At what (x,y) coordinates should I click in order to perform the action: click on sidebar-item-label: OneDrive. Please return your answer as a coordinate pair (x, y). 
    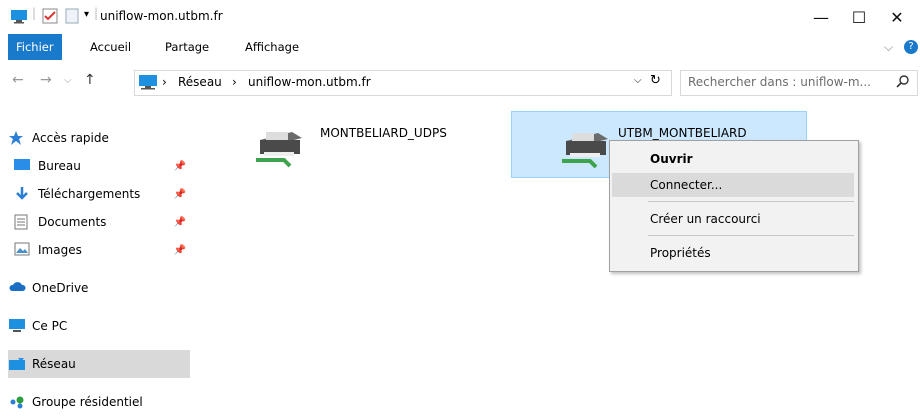
    Looking at the image, I should click on (60, 288).